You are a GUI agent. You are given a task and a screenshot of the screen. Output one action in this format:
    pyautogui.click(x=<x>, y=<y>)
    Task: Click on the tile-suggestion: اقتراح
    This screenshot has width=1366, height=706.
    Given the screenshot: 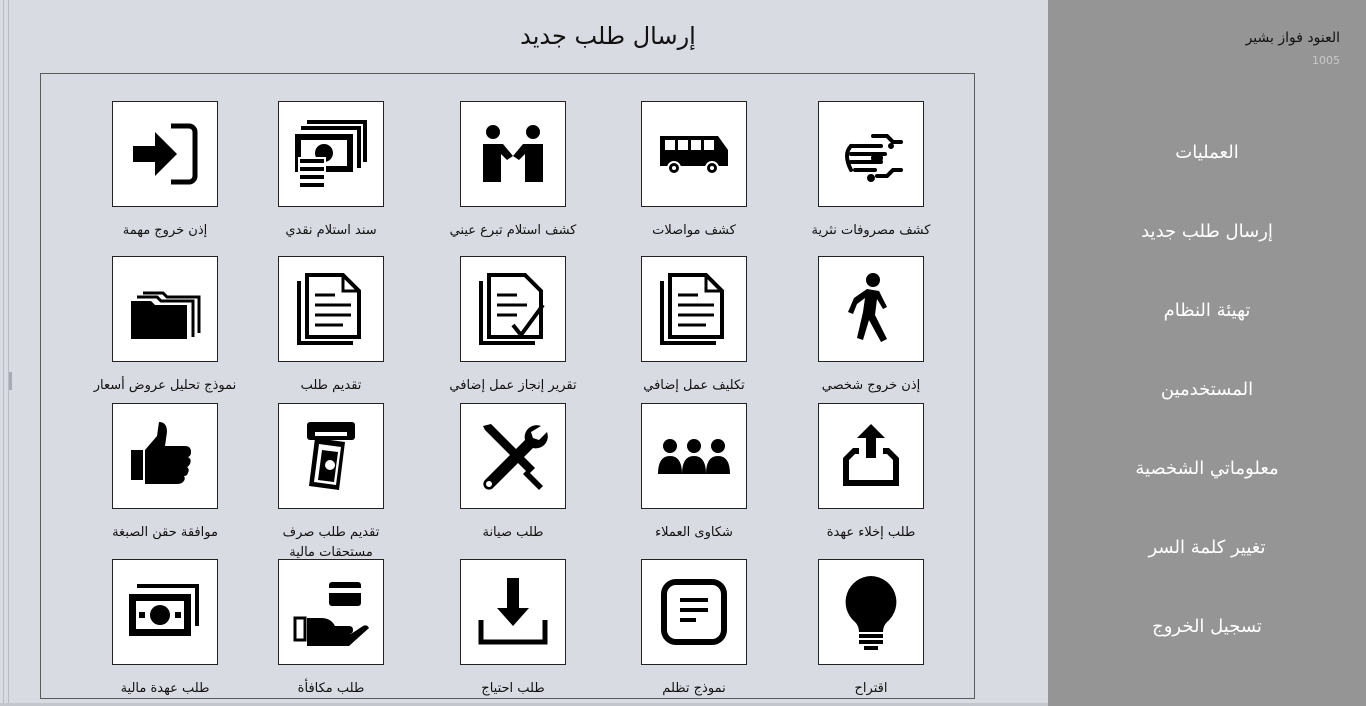 What is the action you would take?
    pyautogui.click(x=871, y=629)
    